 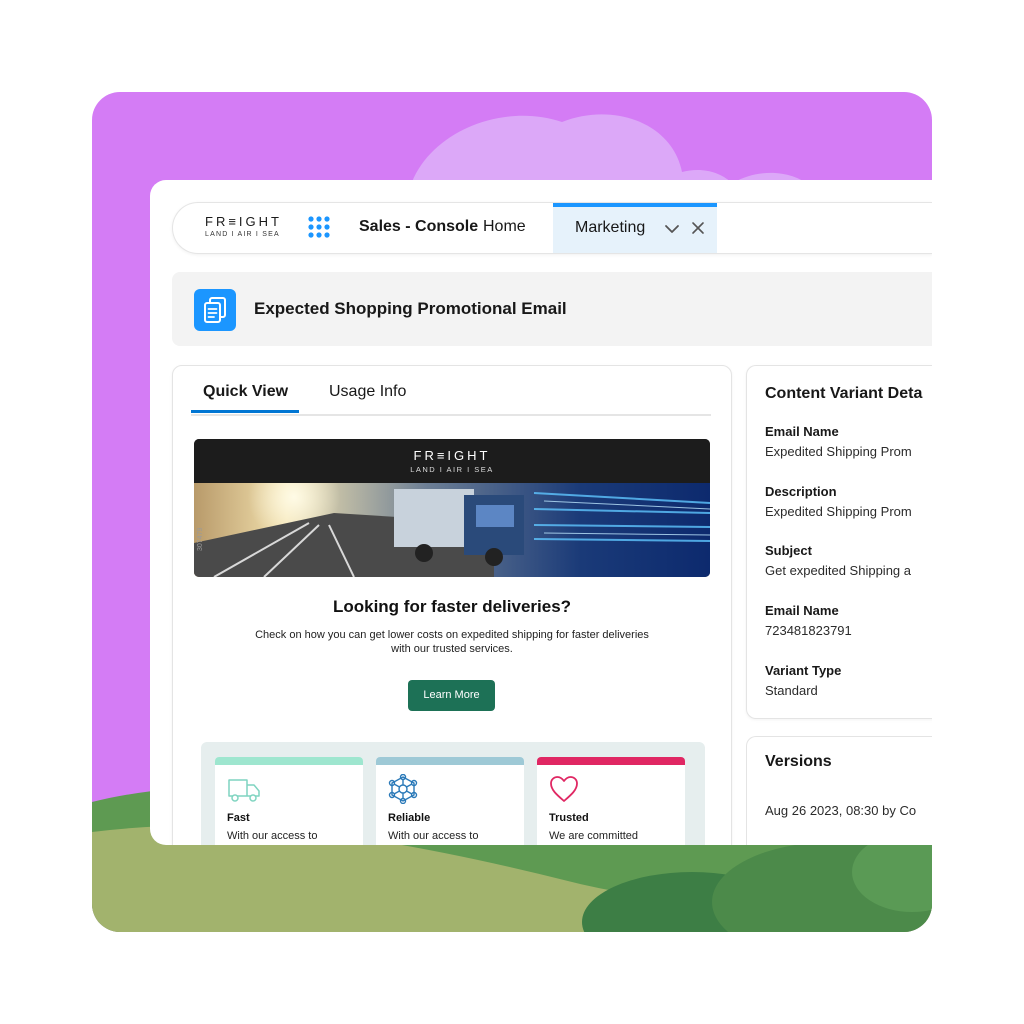 I want to click on field-value: Get expedited Shipping a, so click(x=838, y=570).